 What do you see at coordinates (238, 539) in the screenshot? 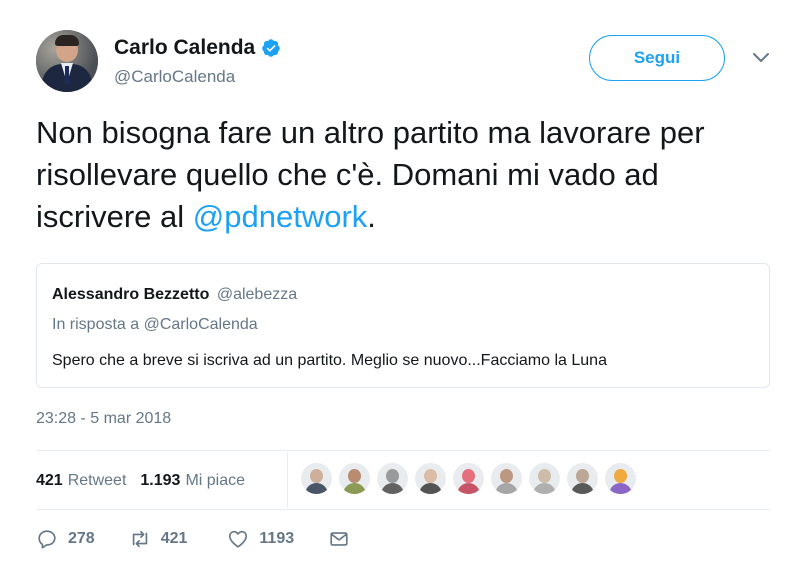
I see `heart-icon` at bounding box center [238, 539].